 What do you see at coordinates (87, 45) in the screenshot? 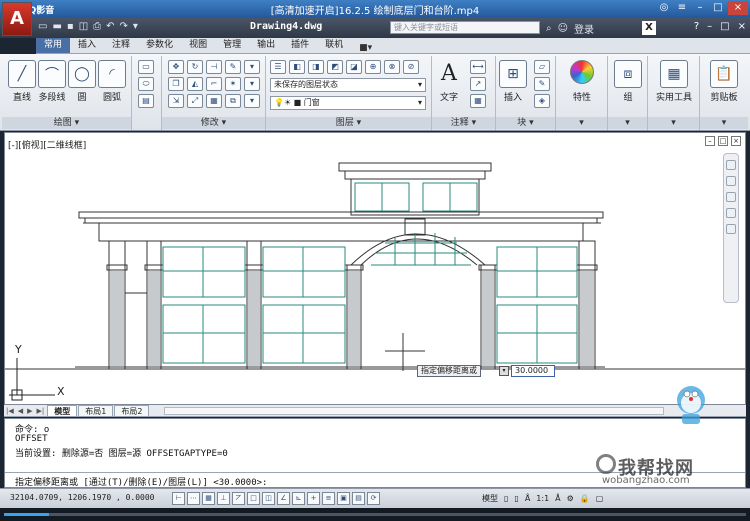
I see `tab-insert: 插入` at bounding box center [87, 45].